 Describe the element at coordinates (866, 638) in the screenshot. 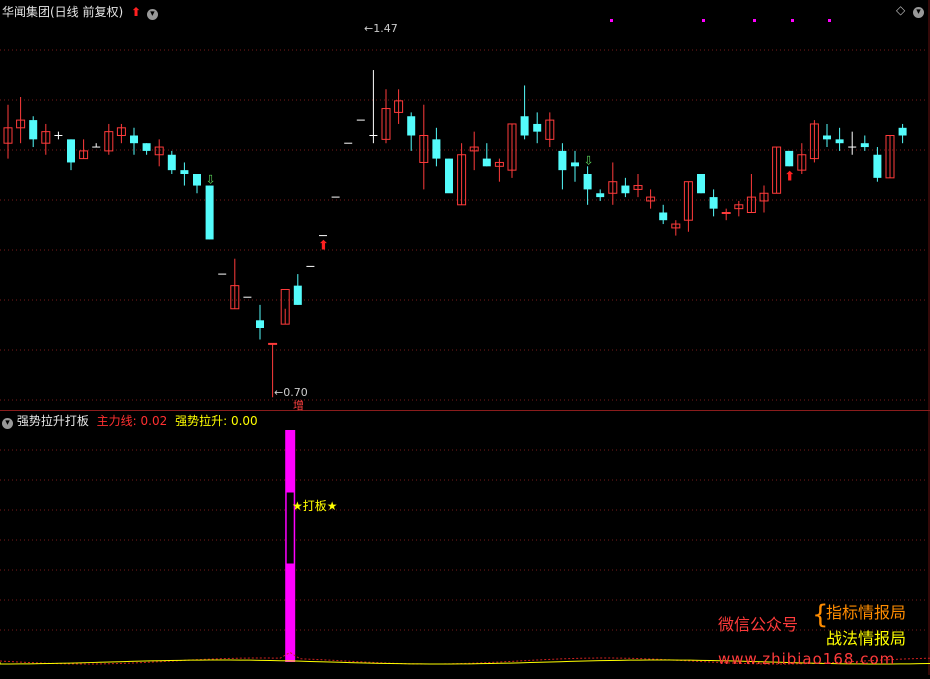

I see `brand-name-2: 战法情报局` at that location.